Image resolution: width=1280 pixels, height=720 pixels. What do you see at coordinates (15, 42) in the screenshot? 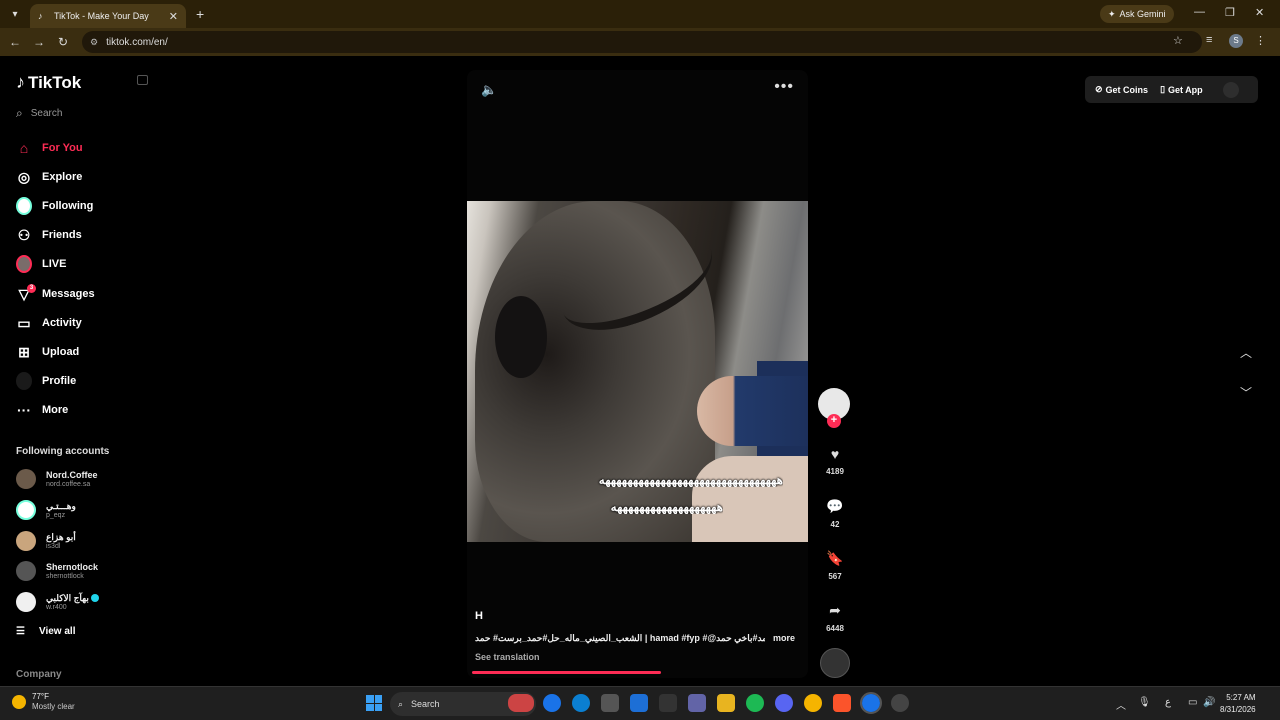
I see `back-icon: ←` at bounding box center [15, 42].